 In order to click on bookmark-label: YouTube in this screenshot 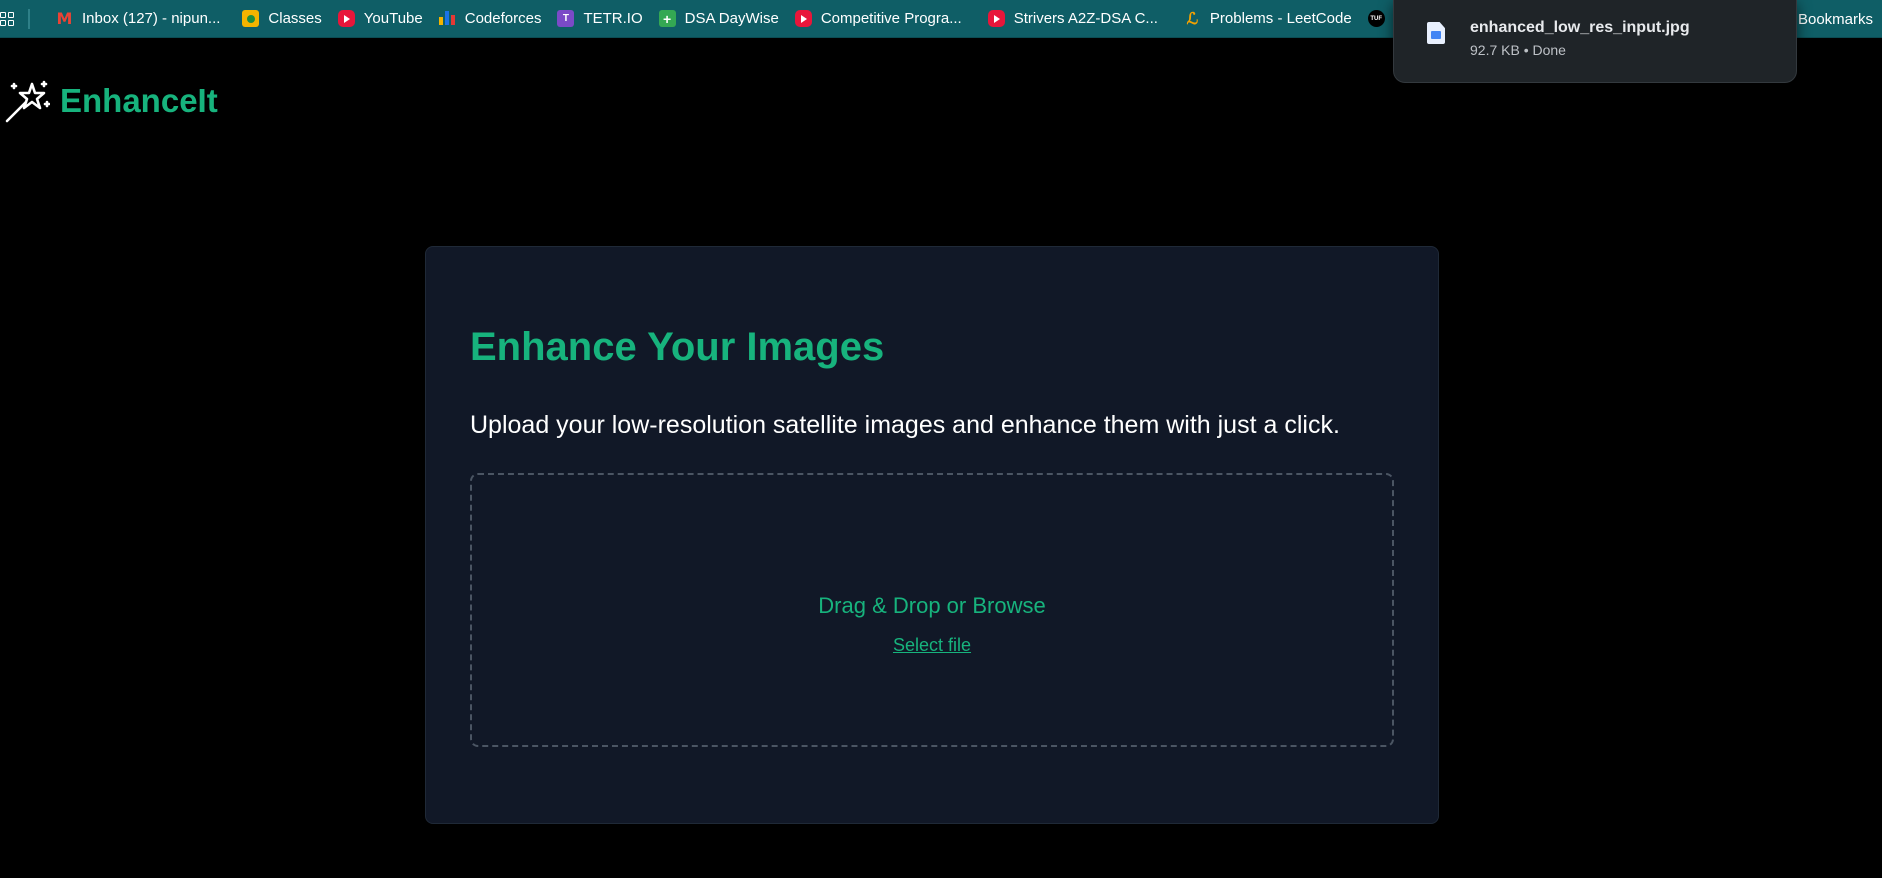, I will do `click(393, 18)`.